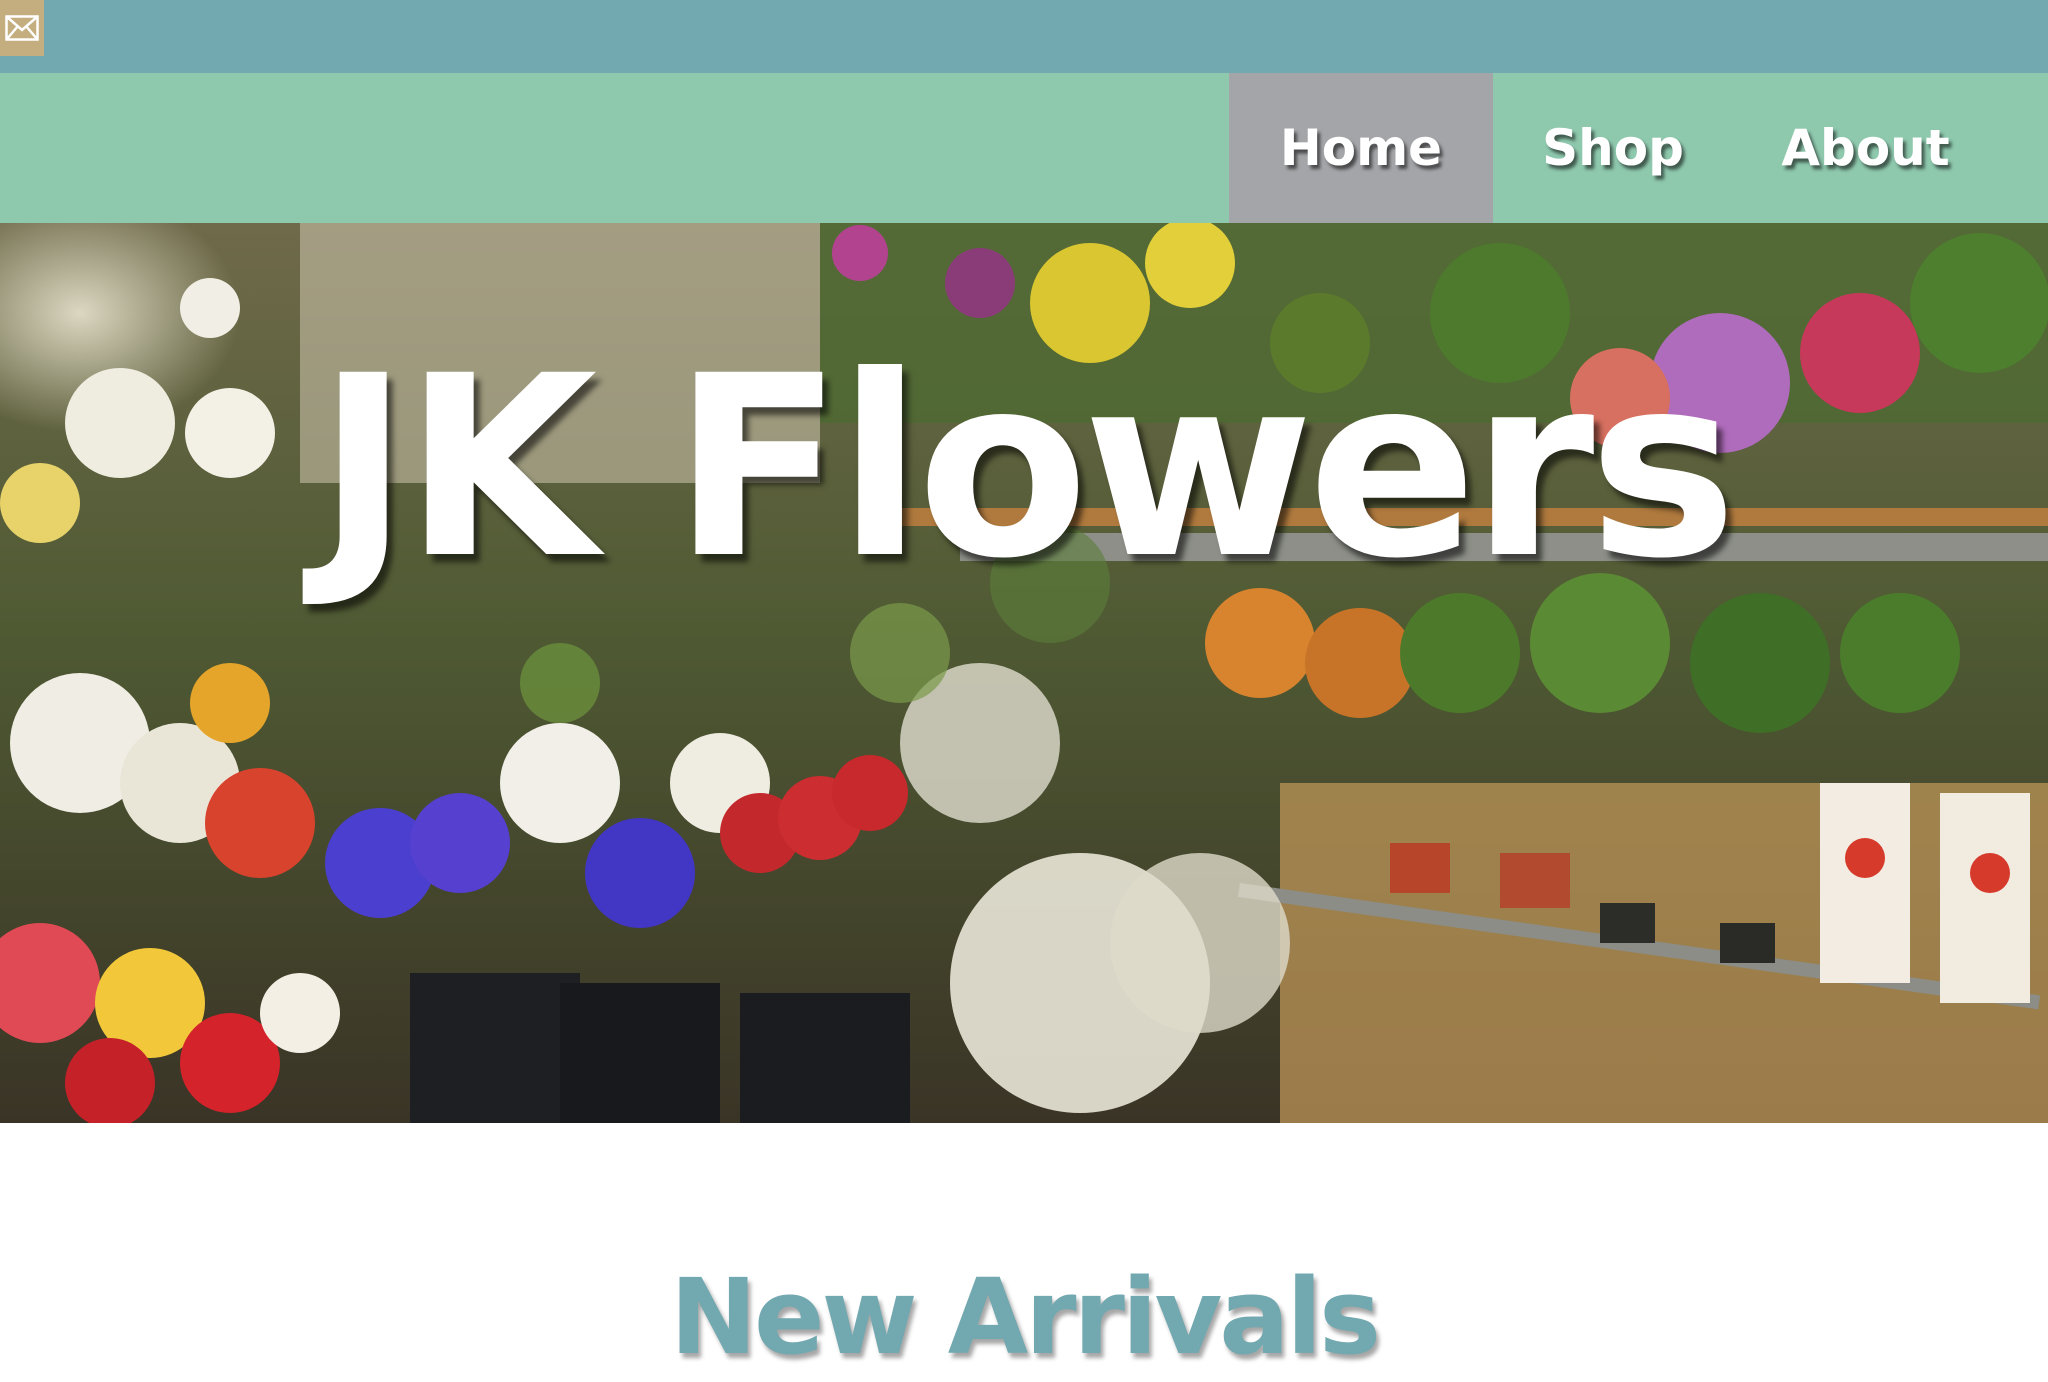 The height and width of the screenshot is (1382, 2048). Describe the element at coordinates (1361, 148) in the screenshot. I see `nav-home-link: Home` at that location.